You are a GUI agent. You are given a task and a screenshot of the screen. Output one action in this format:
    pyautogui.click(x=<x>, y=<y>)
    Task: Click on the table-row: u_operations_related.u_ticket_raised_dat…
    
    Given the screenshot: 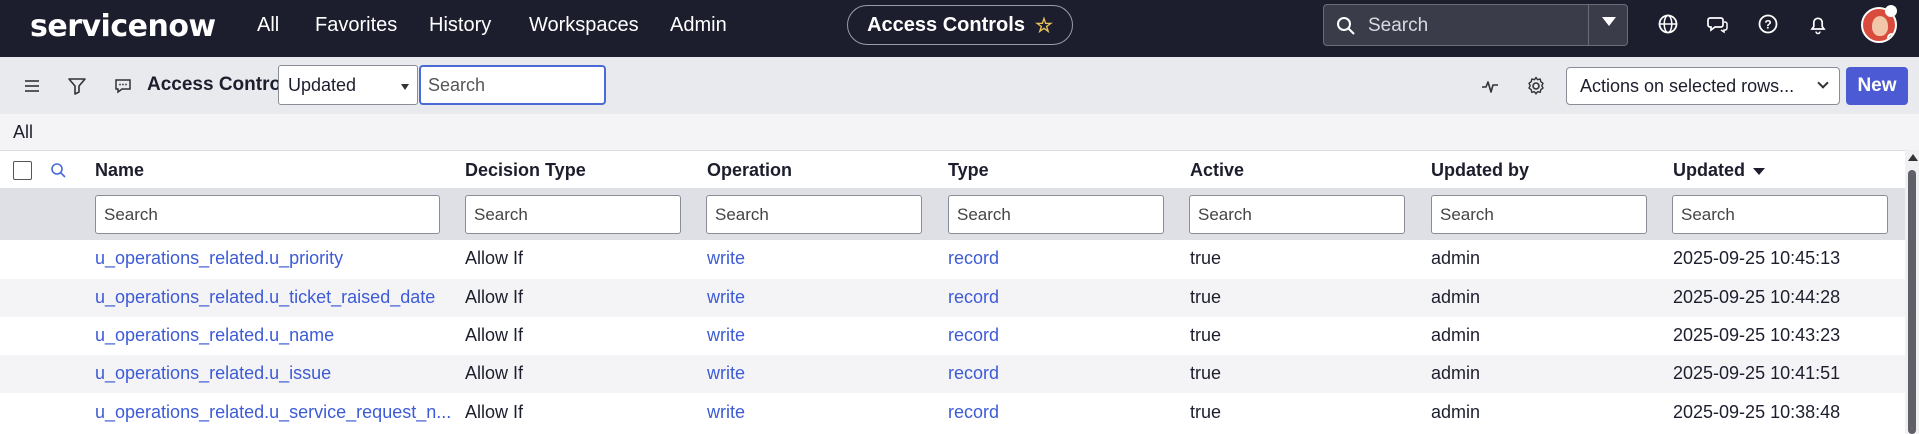 What is the action you would take?
    pyautogui.click(x=952, y=298)
    